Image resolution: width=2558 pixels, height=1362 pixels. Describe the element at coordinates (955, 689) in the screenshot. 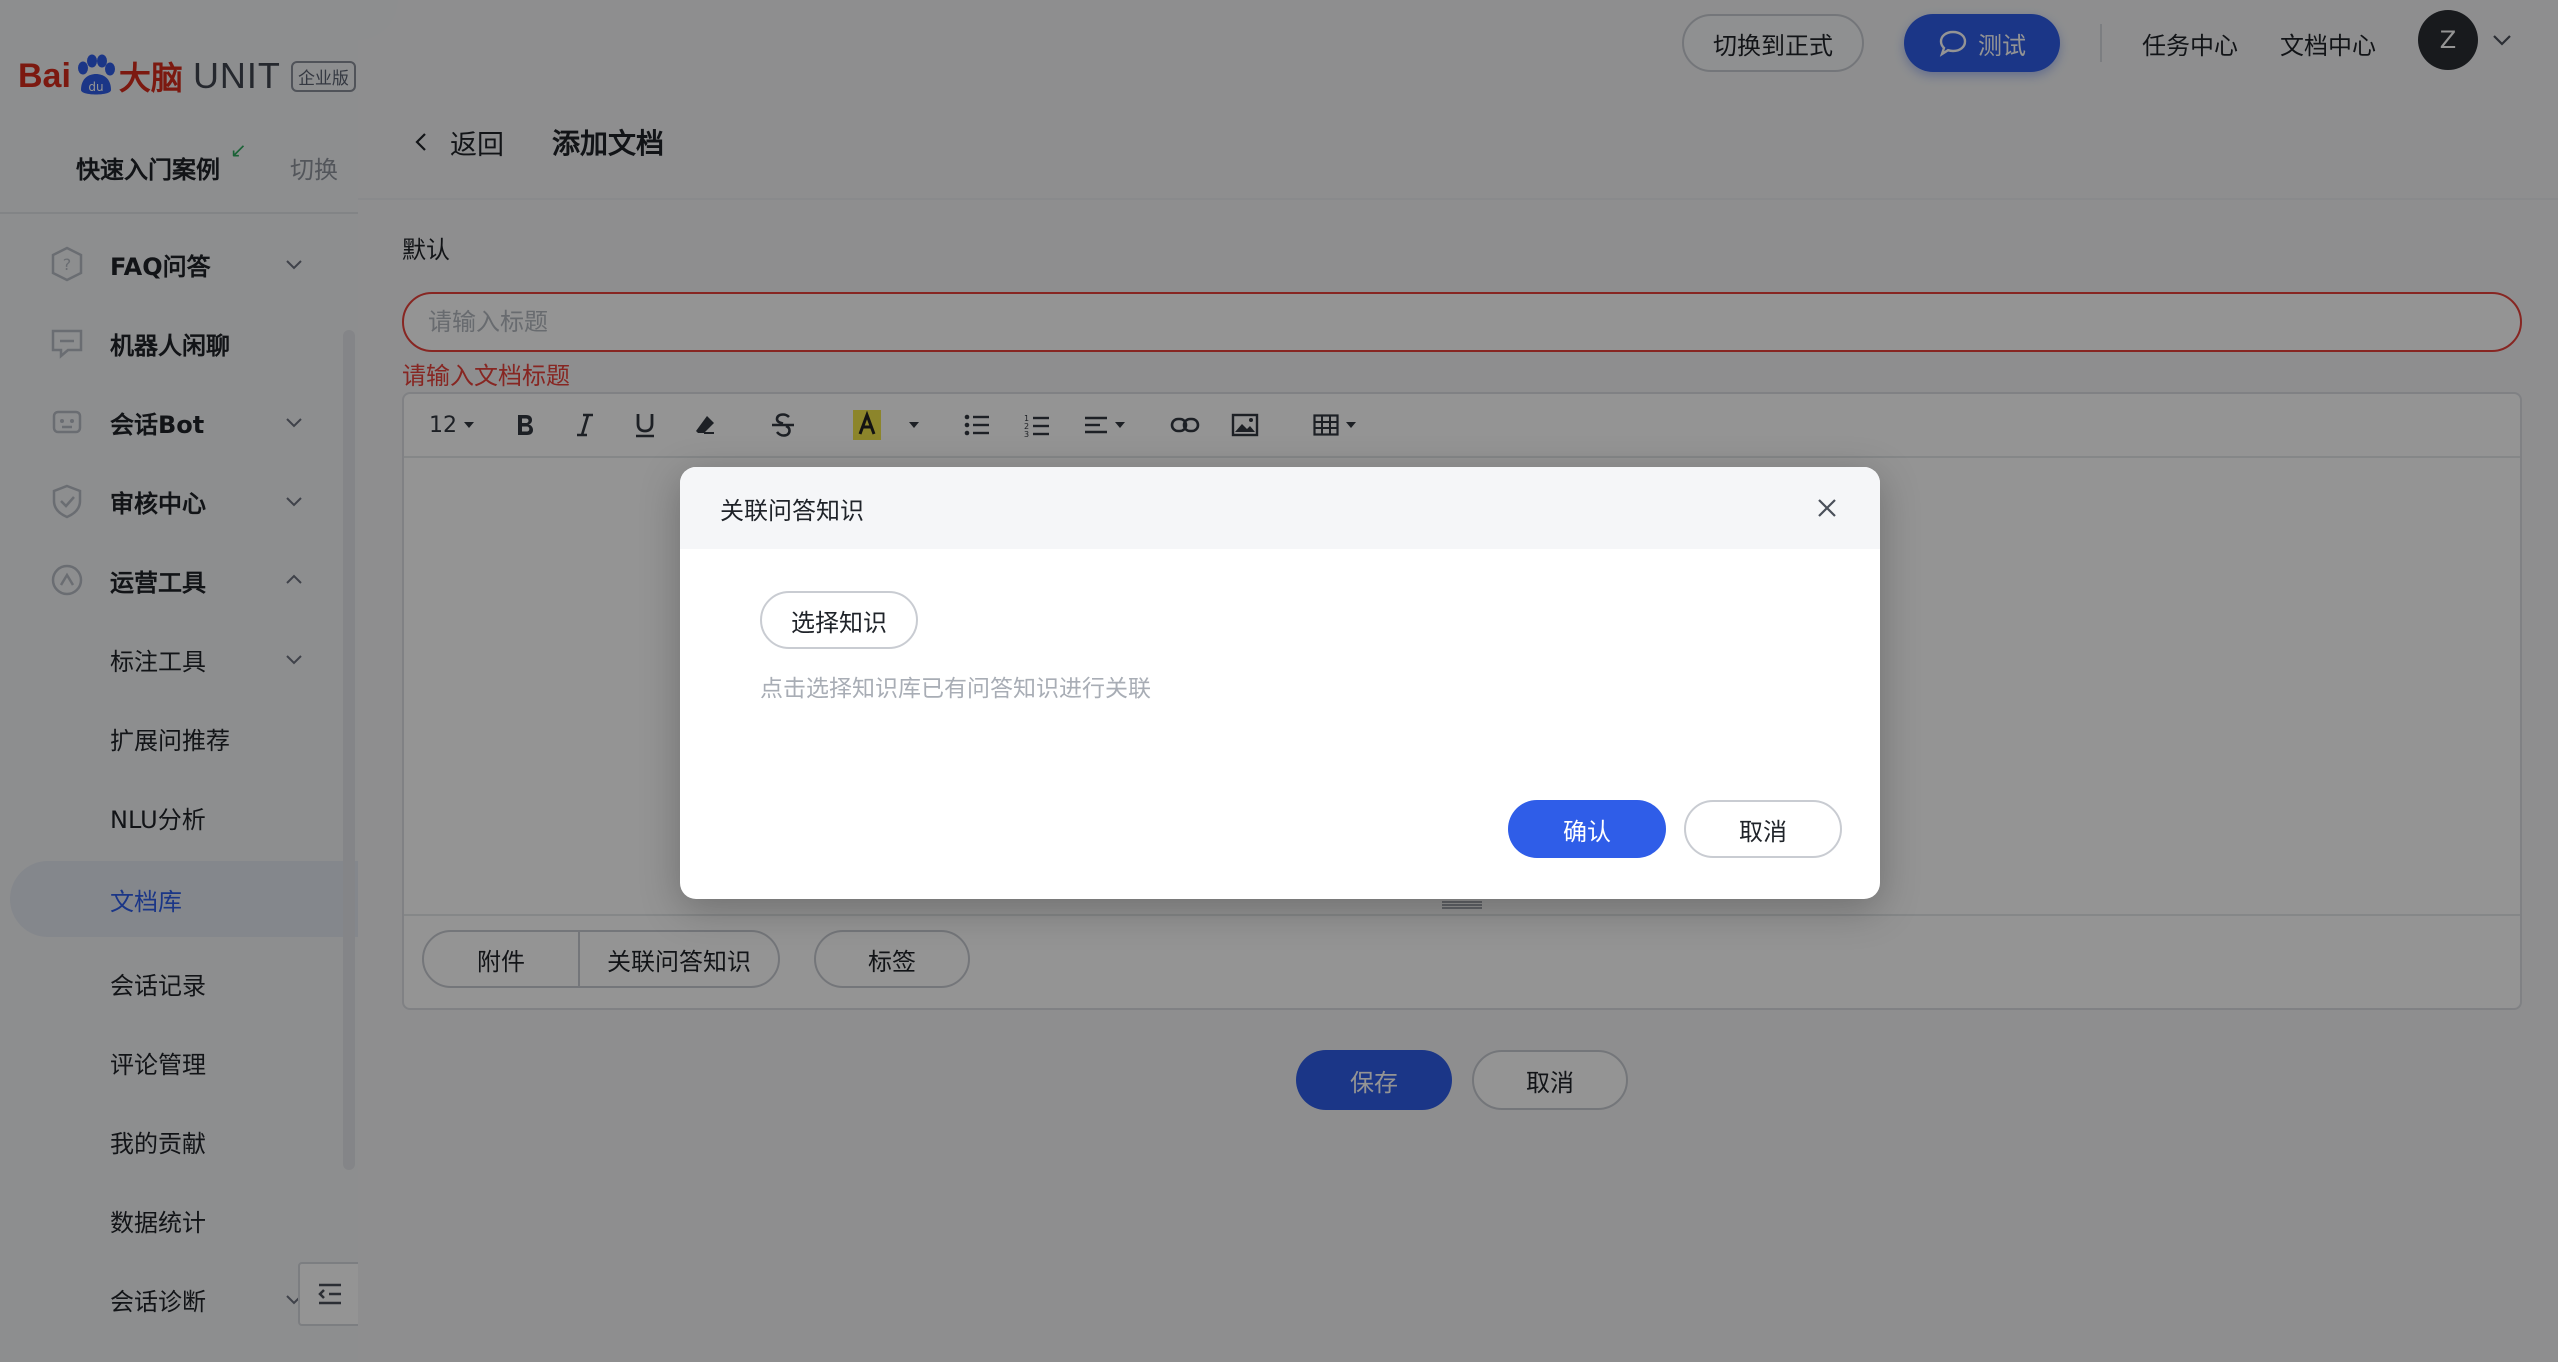

I see `dialog-hint-text: 点击选择知识库已有问答知识进行关联` at that location.